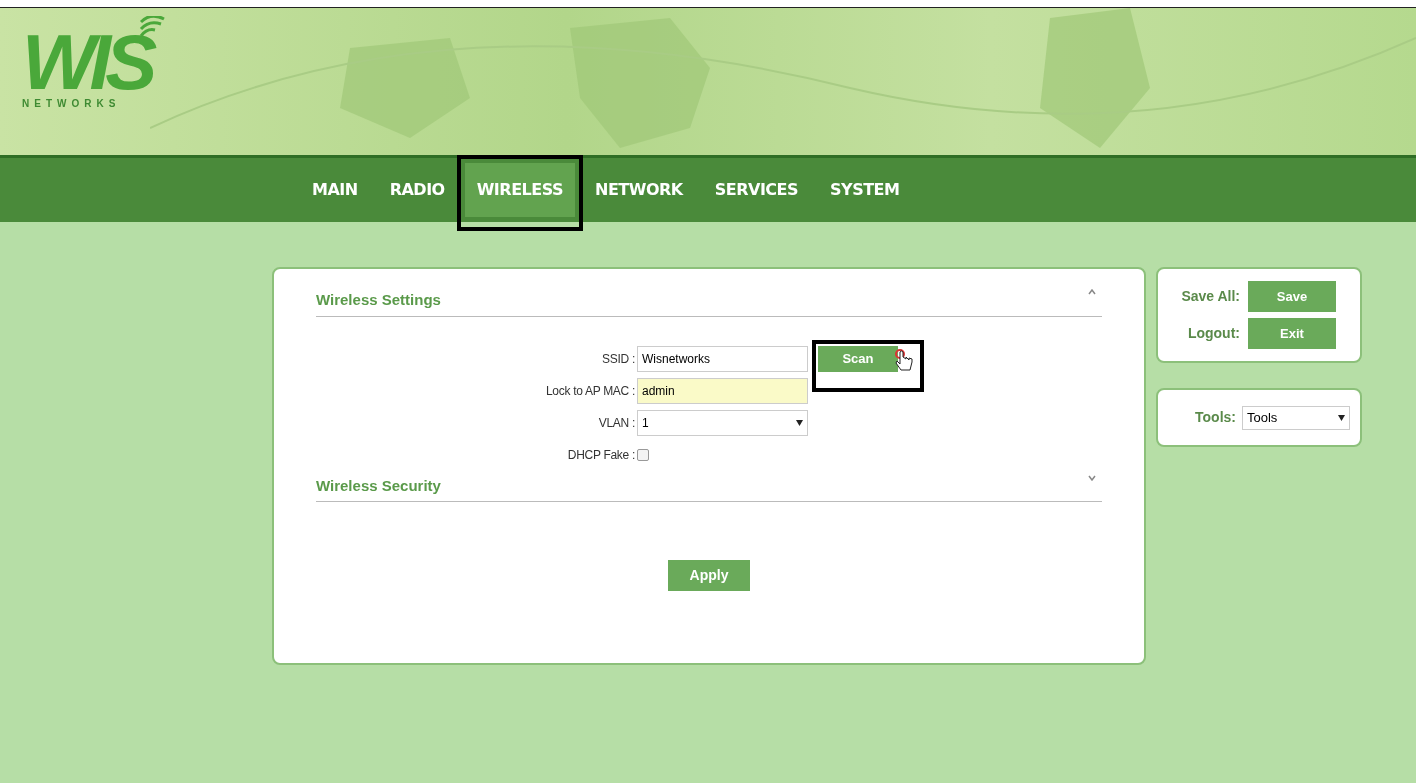  I want to click on vlan-dropdown: 1, so click(722, 422).